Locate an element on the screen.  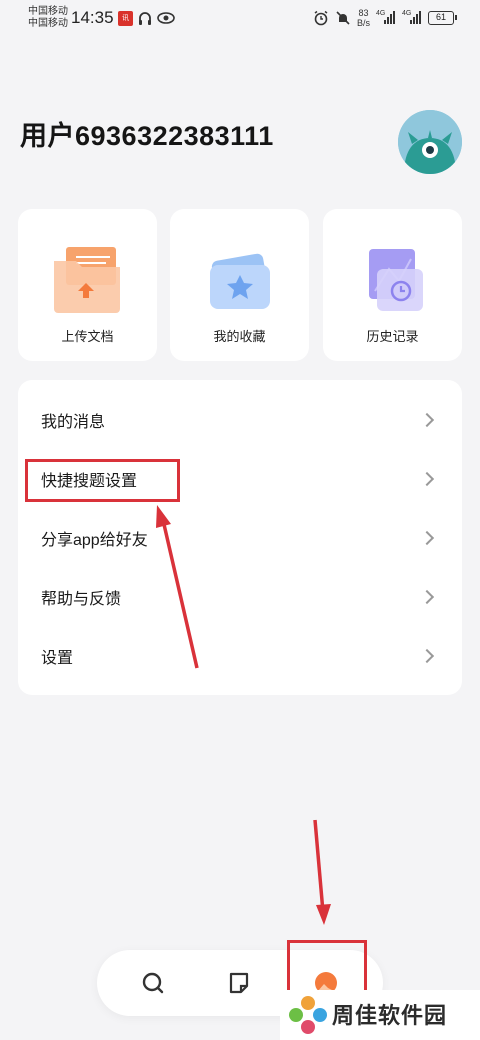
notification-icons: 讯 is located at coordinates (146, 18).